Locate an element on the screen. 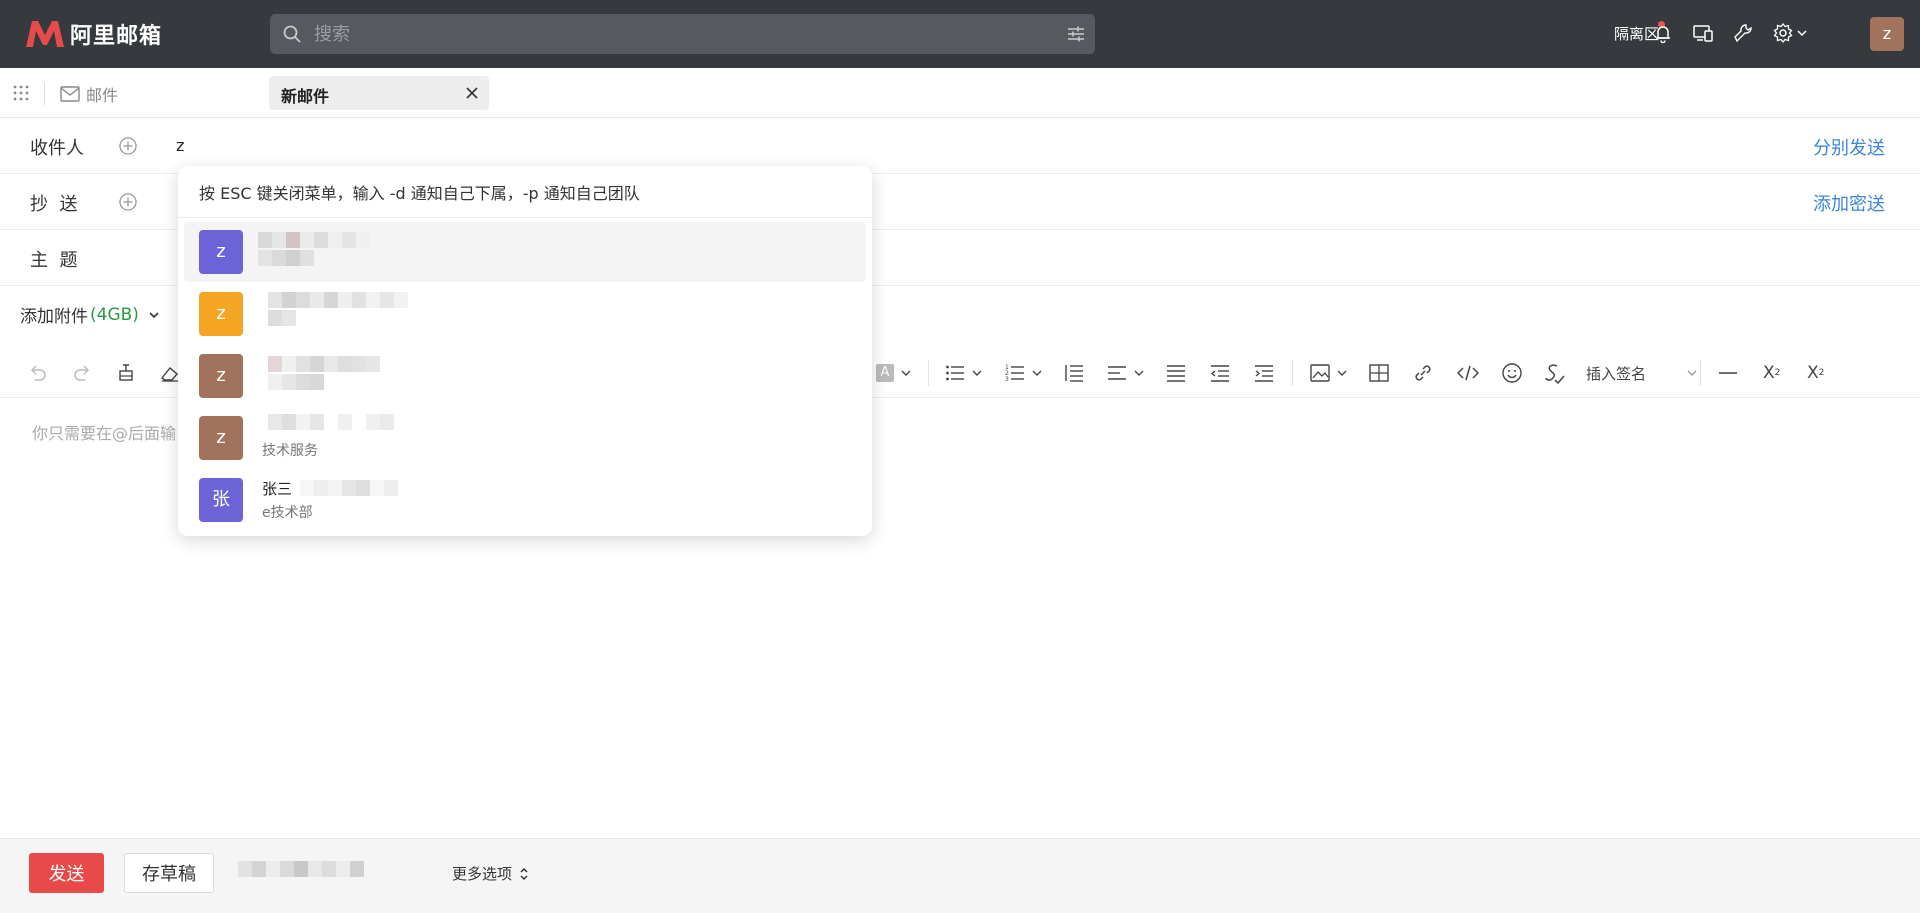  tab-label: 新邮件 is located at coordinates (305, 96).